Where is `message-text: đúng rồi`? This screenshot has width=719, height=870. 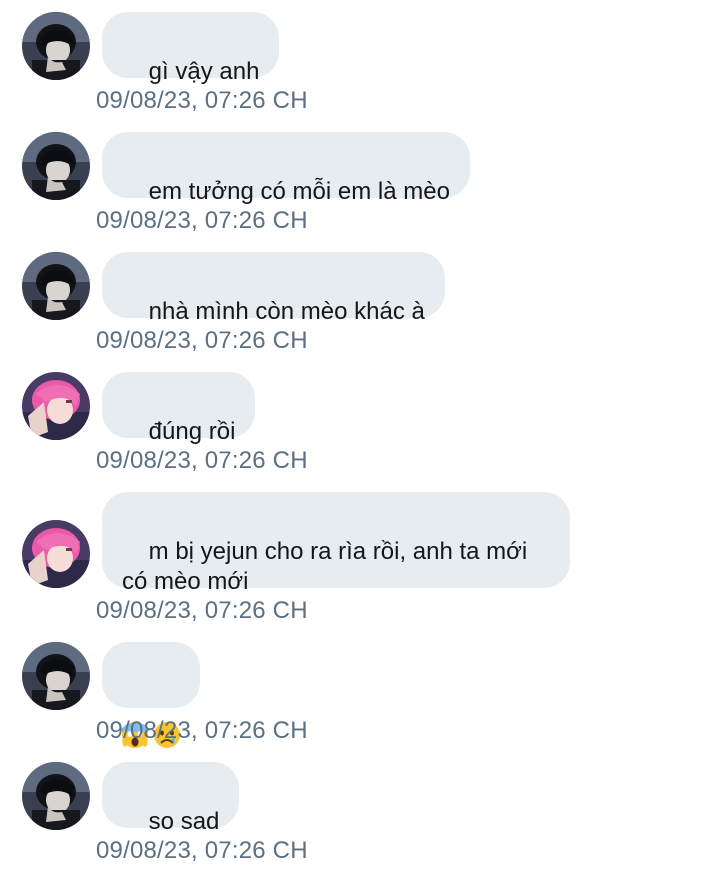
message-text: đúng rồi is located at coordinates (192, 431).